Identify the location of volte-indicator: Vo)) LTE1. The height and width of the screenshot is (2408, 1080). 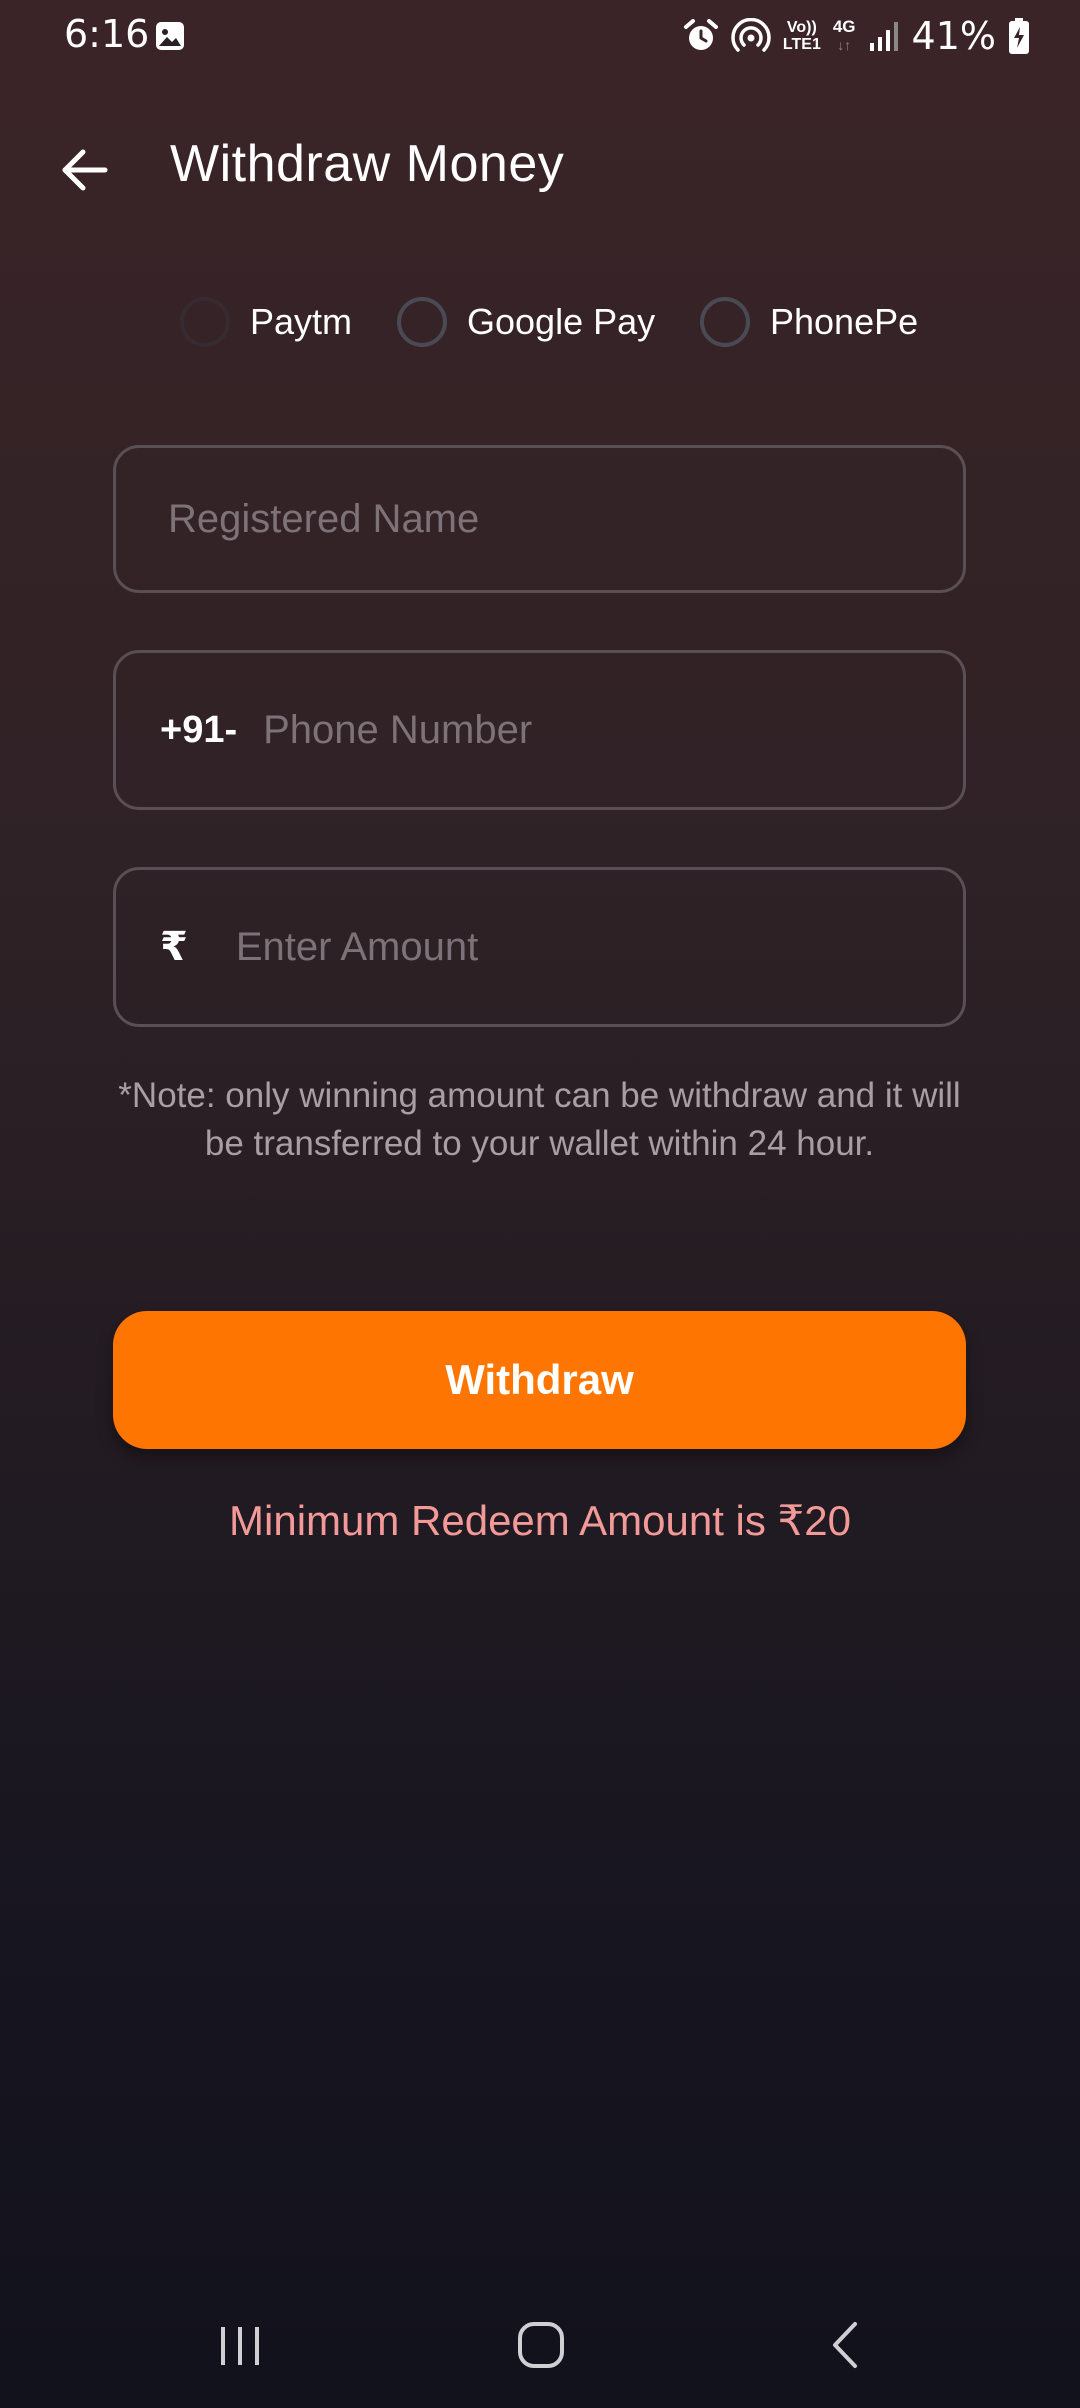
(801, 36).